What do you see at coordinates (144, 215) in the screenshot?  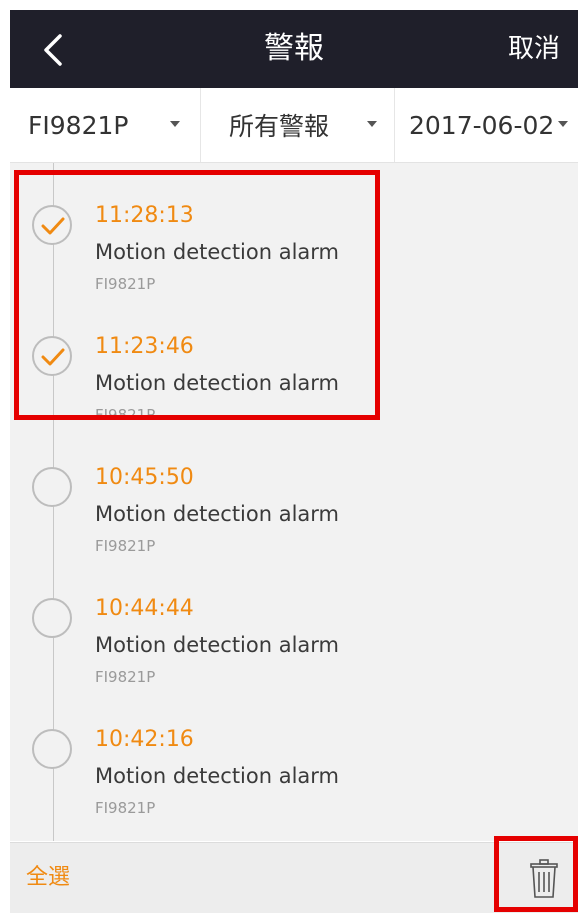 I see `alarm-time: 11:28:13` at bounding box center [144, 215].